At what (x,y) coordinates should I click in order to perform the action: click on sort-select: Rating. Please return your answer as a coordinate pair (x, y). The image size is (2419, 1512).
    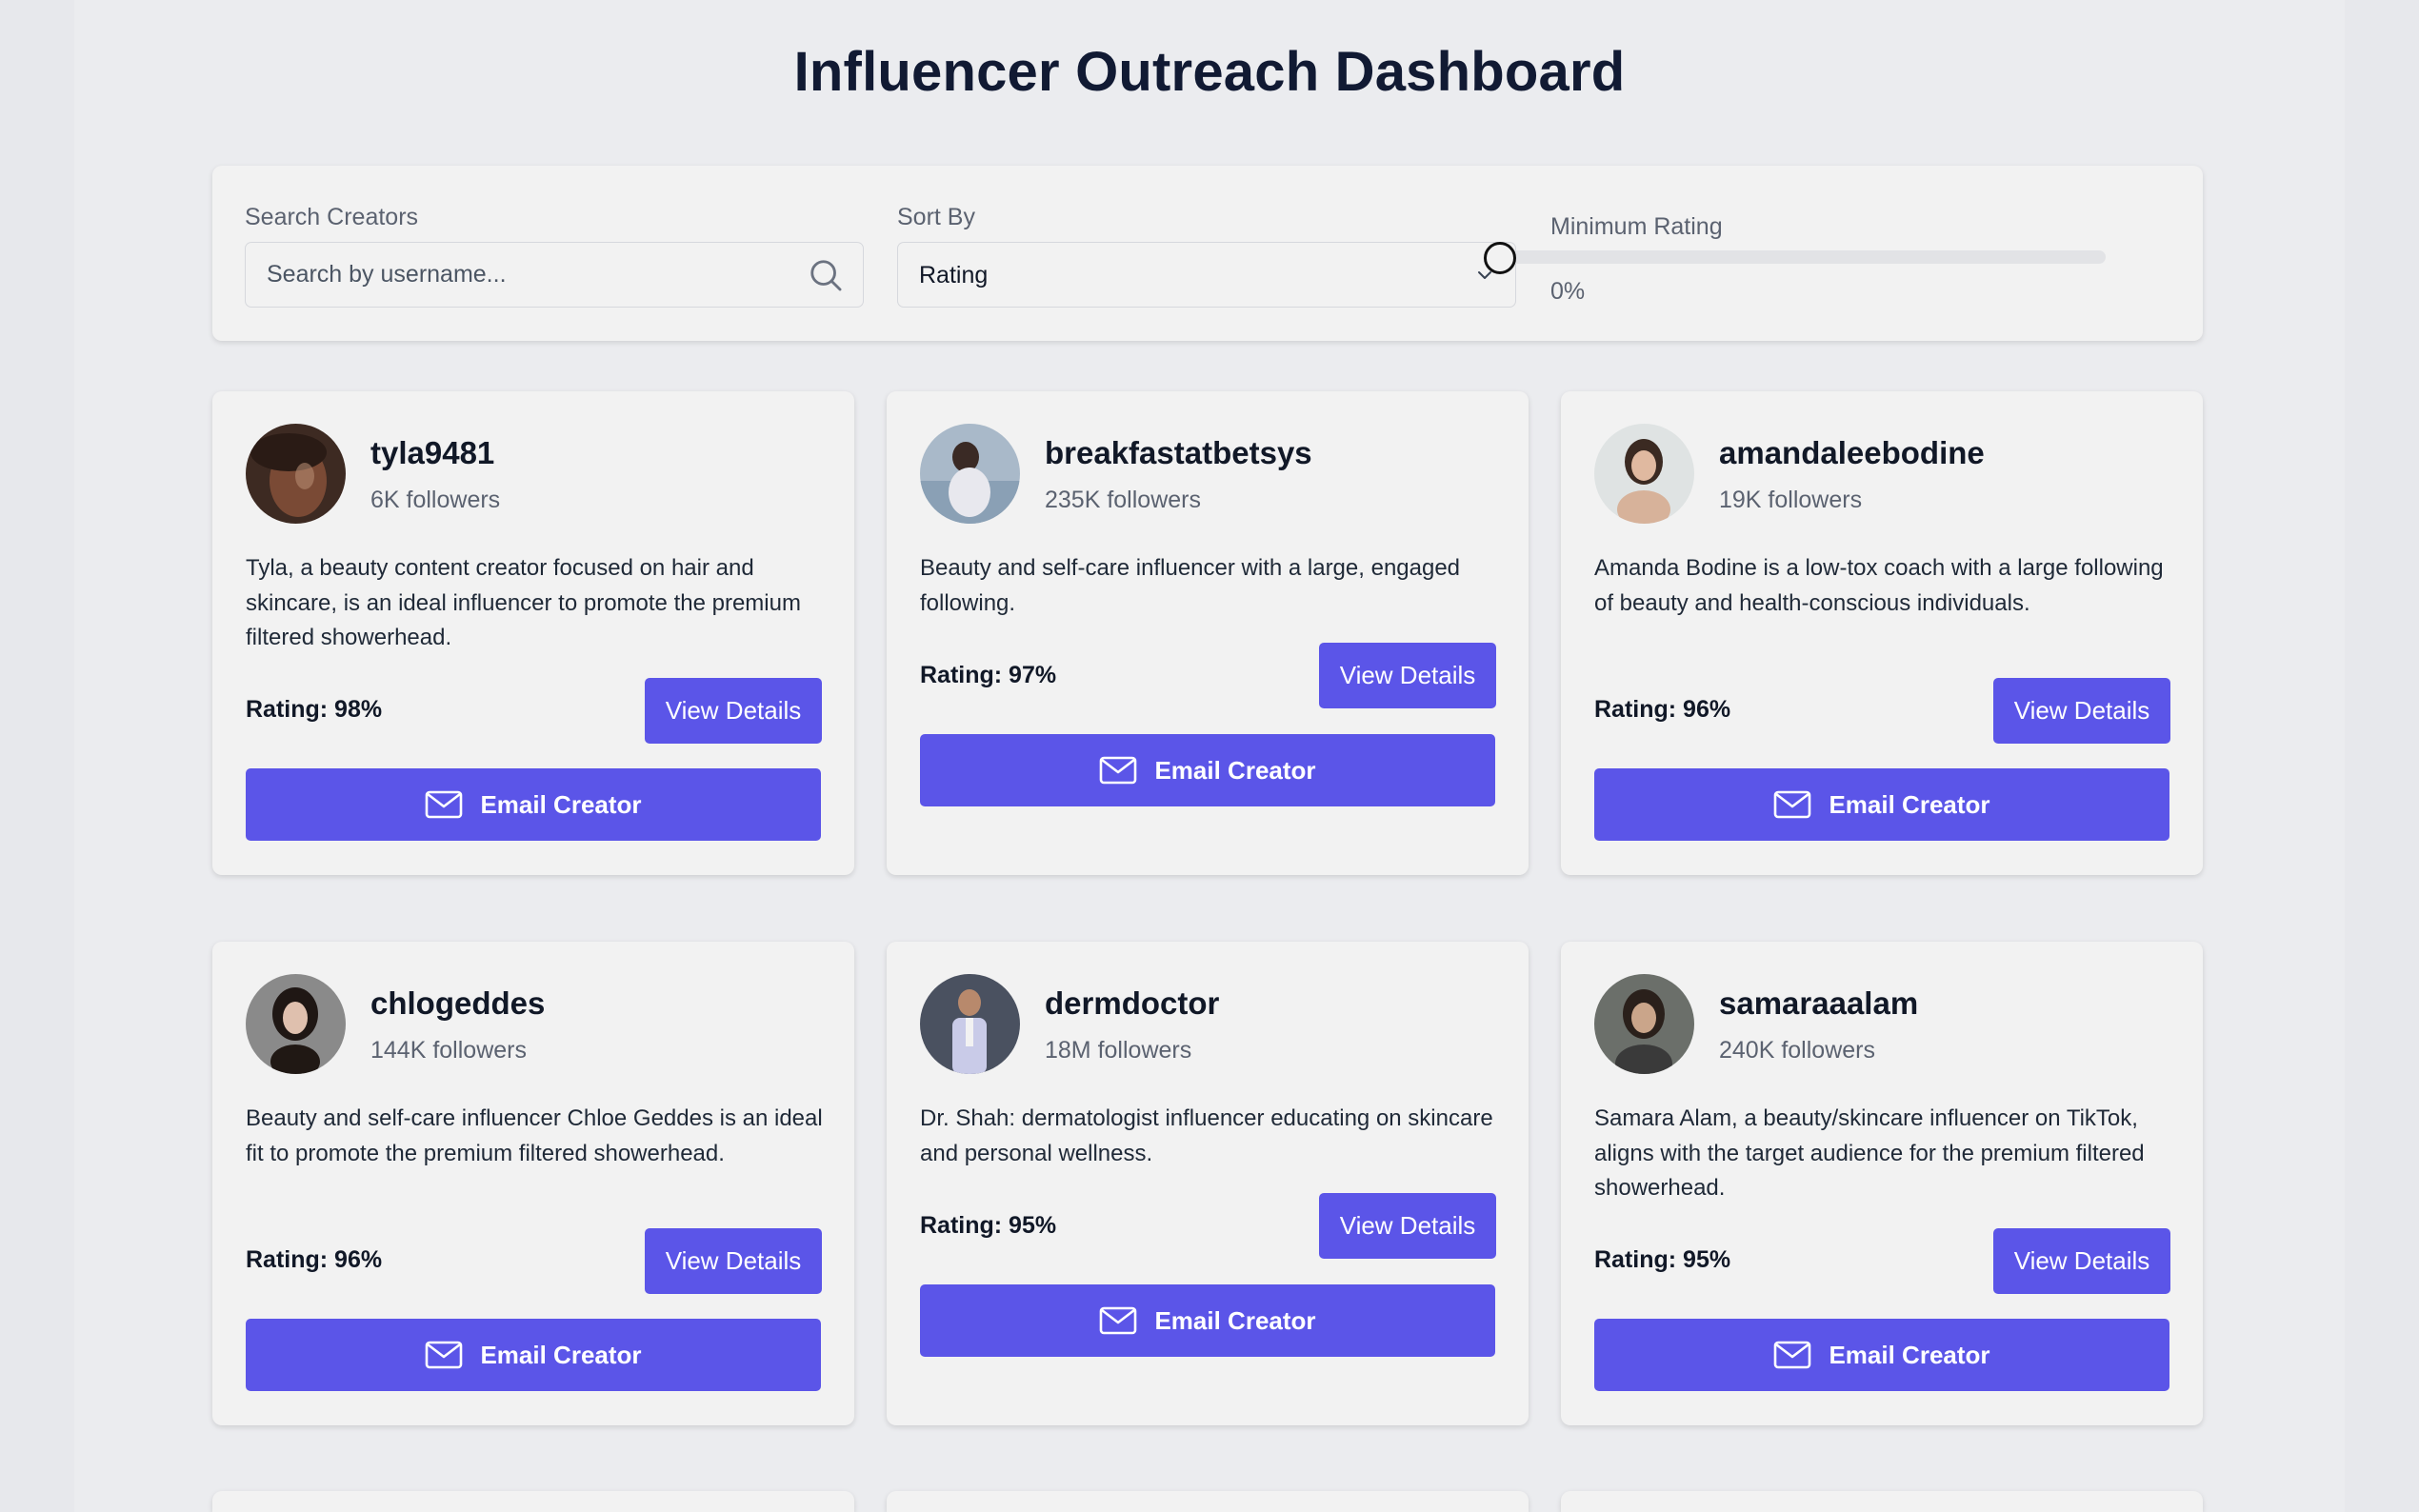
    Looking at the image, I should click on (1206, 275).